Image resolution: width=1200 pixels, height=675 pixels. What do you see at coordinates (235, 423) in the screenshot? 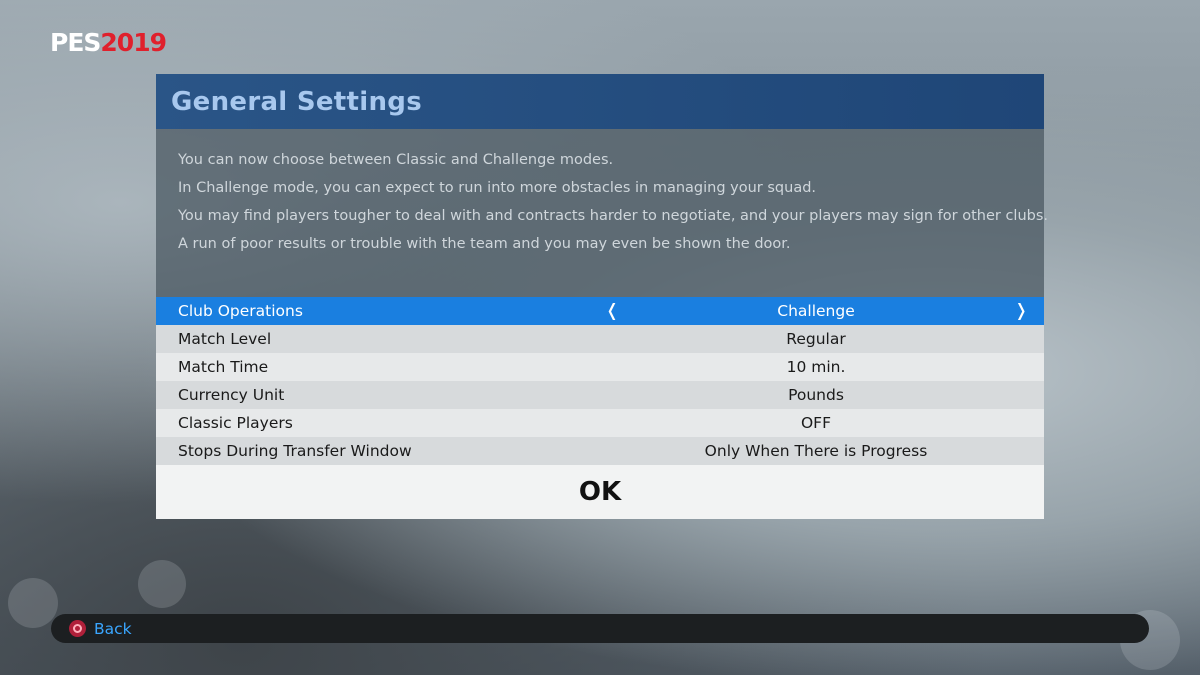
I see `setting-label: Classic Players` at bounding box center [235, 423].